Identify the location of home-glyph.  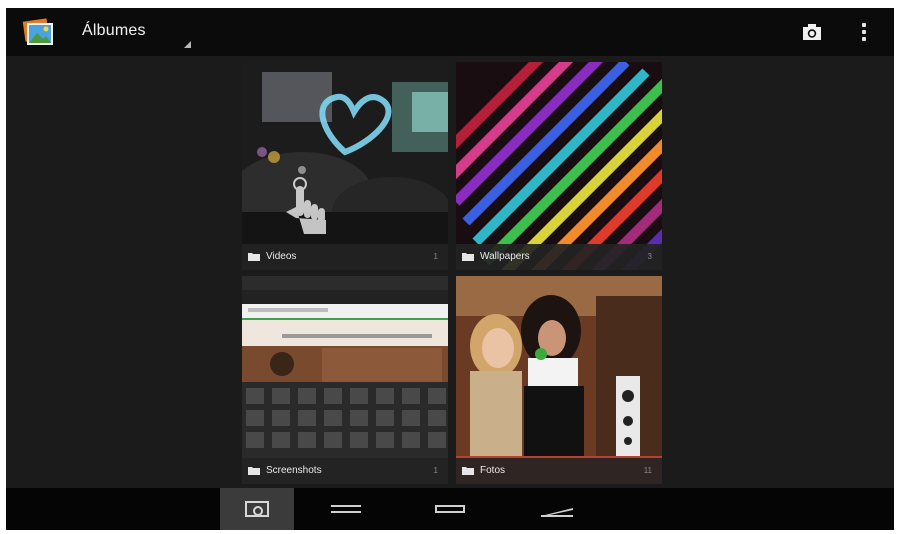
(450, 509).